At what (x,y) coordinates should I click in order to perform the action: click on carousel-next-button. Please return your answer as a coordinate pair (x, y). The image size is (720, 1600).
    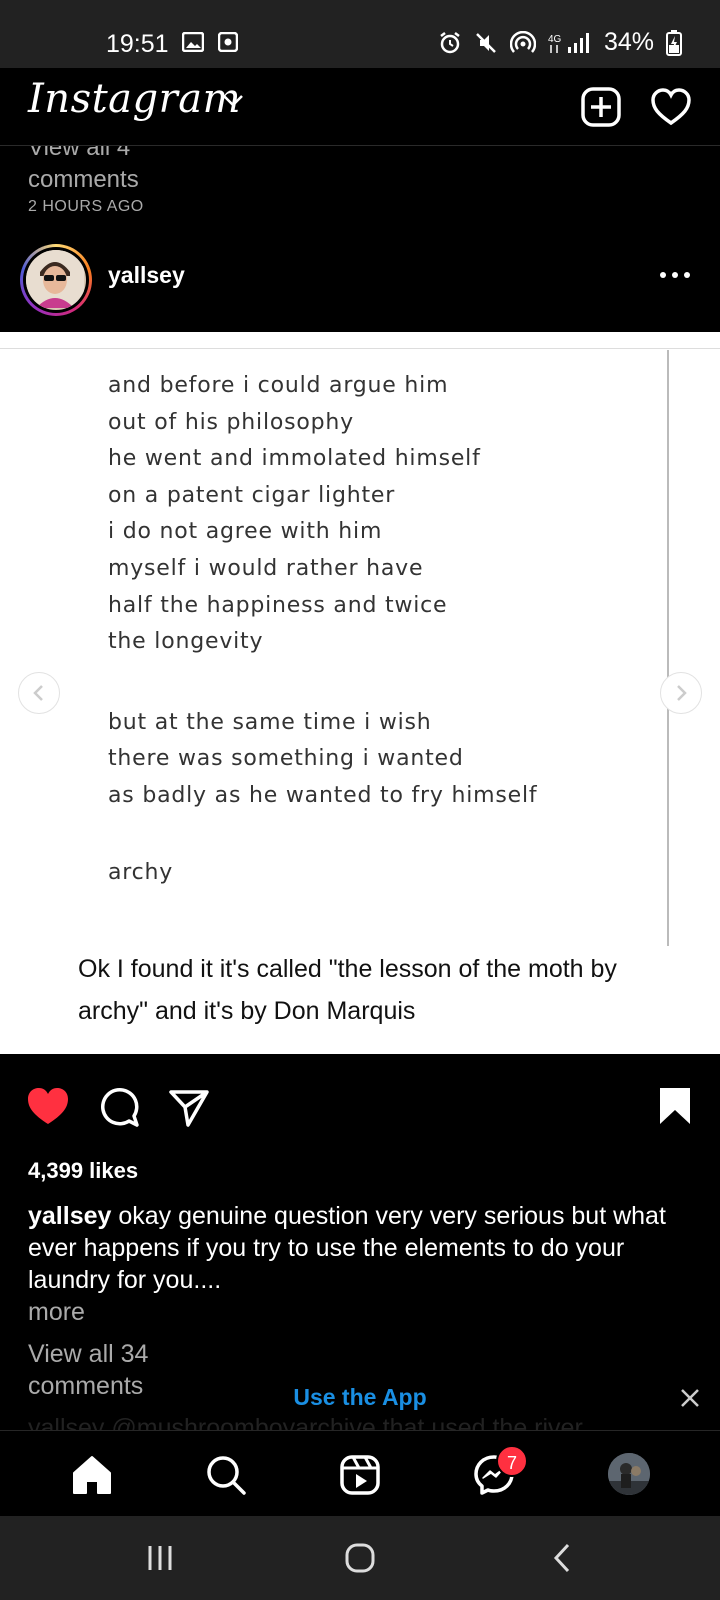
    Looking at the image, I should click on (681, 693).